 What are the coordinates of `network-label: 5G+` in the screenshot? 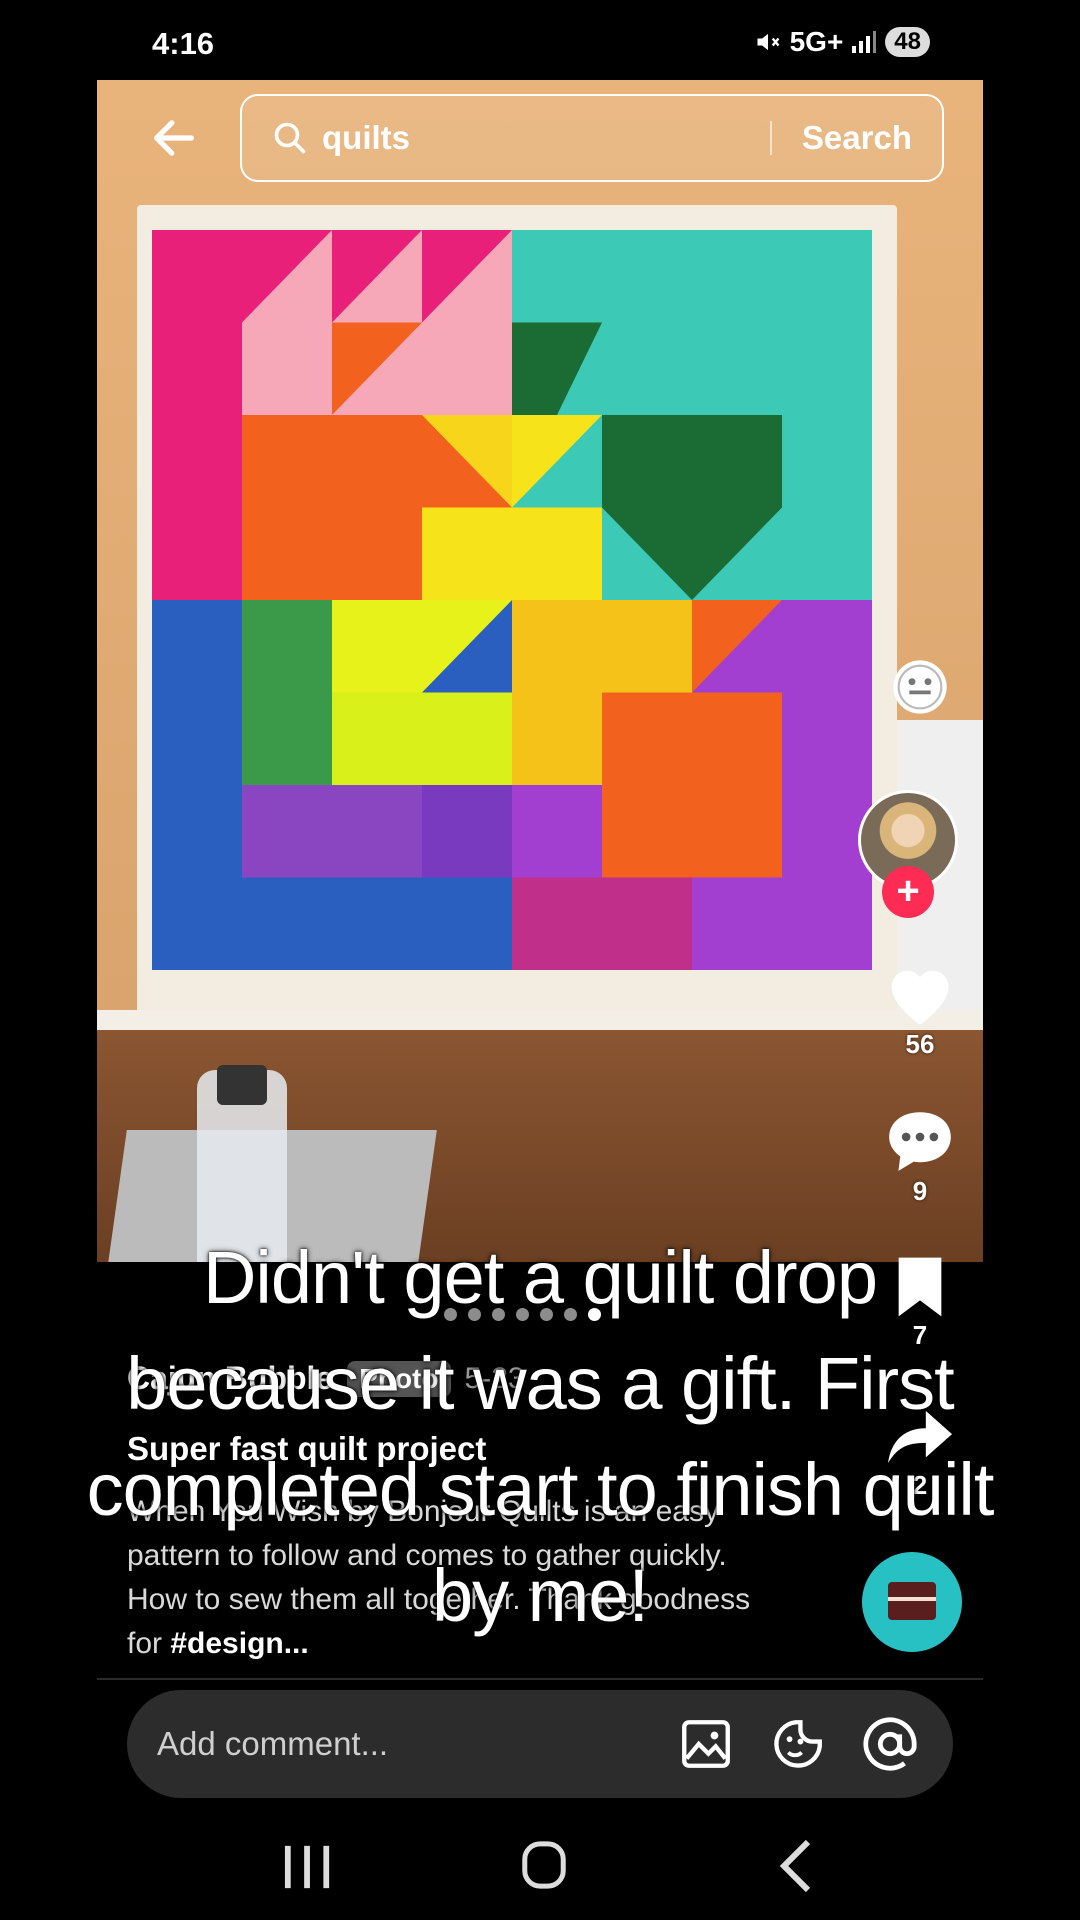 It's located at (816, 41).